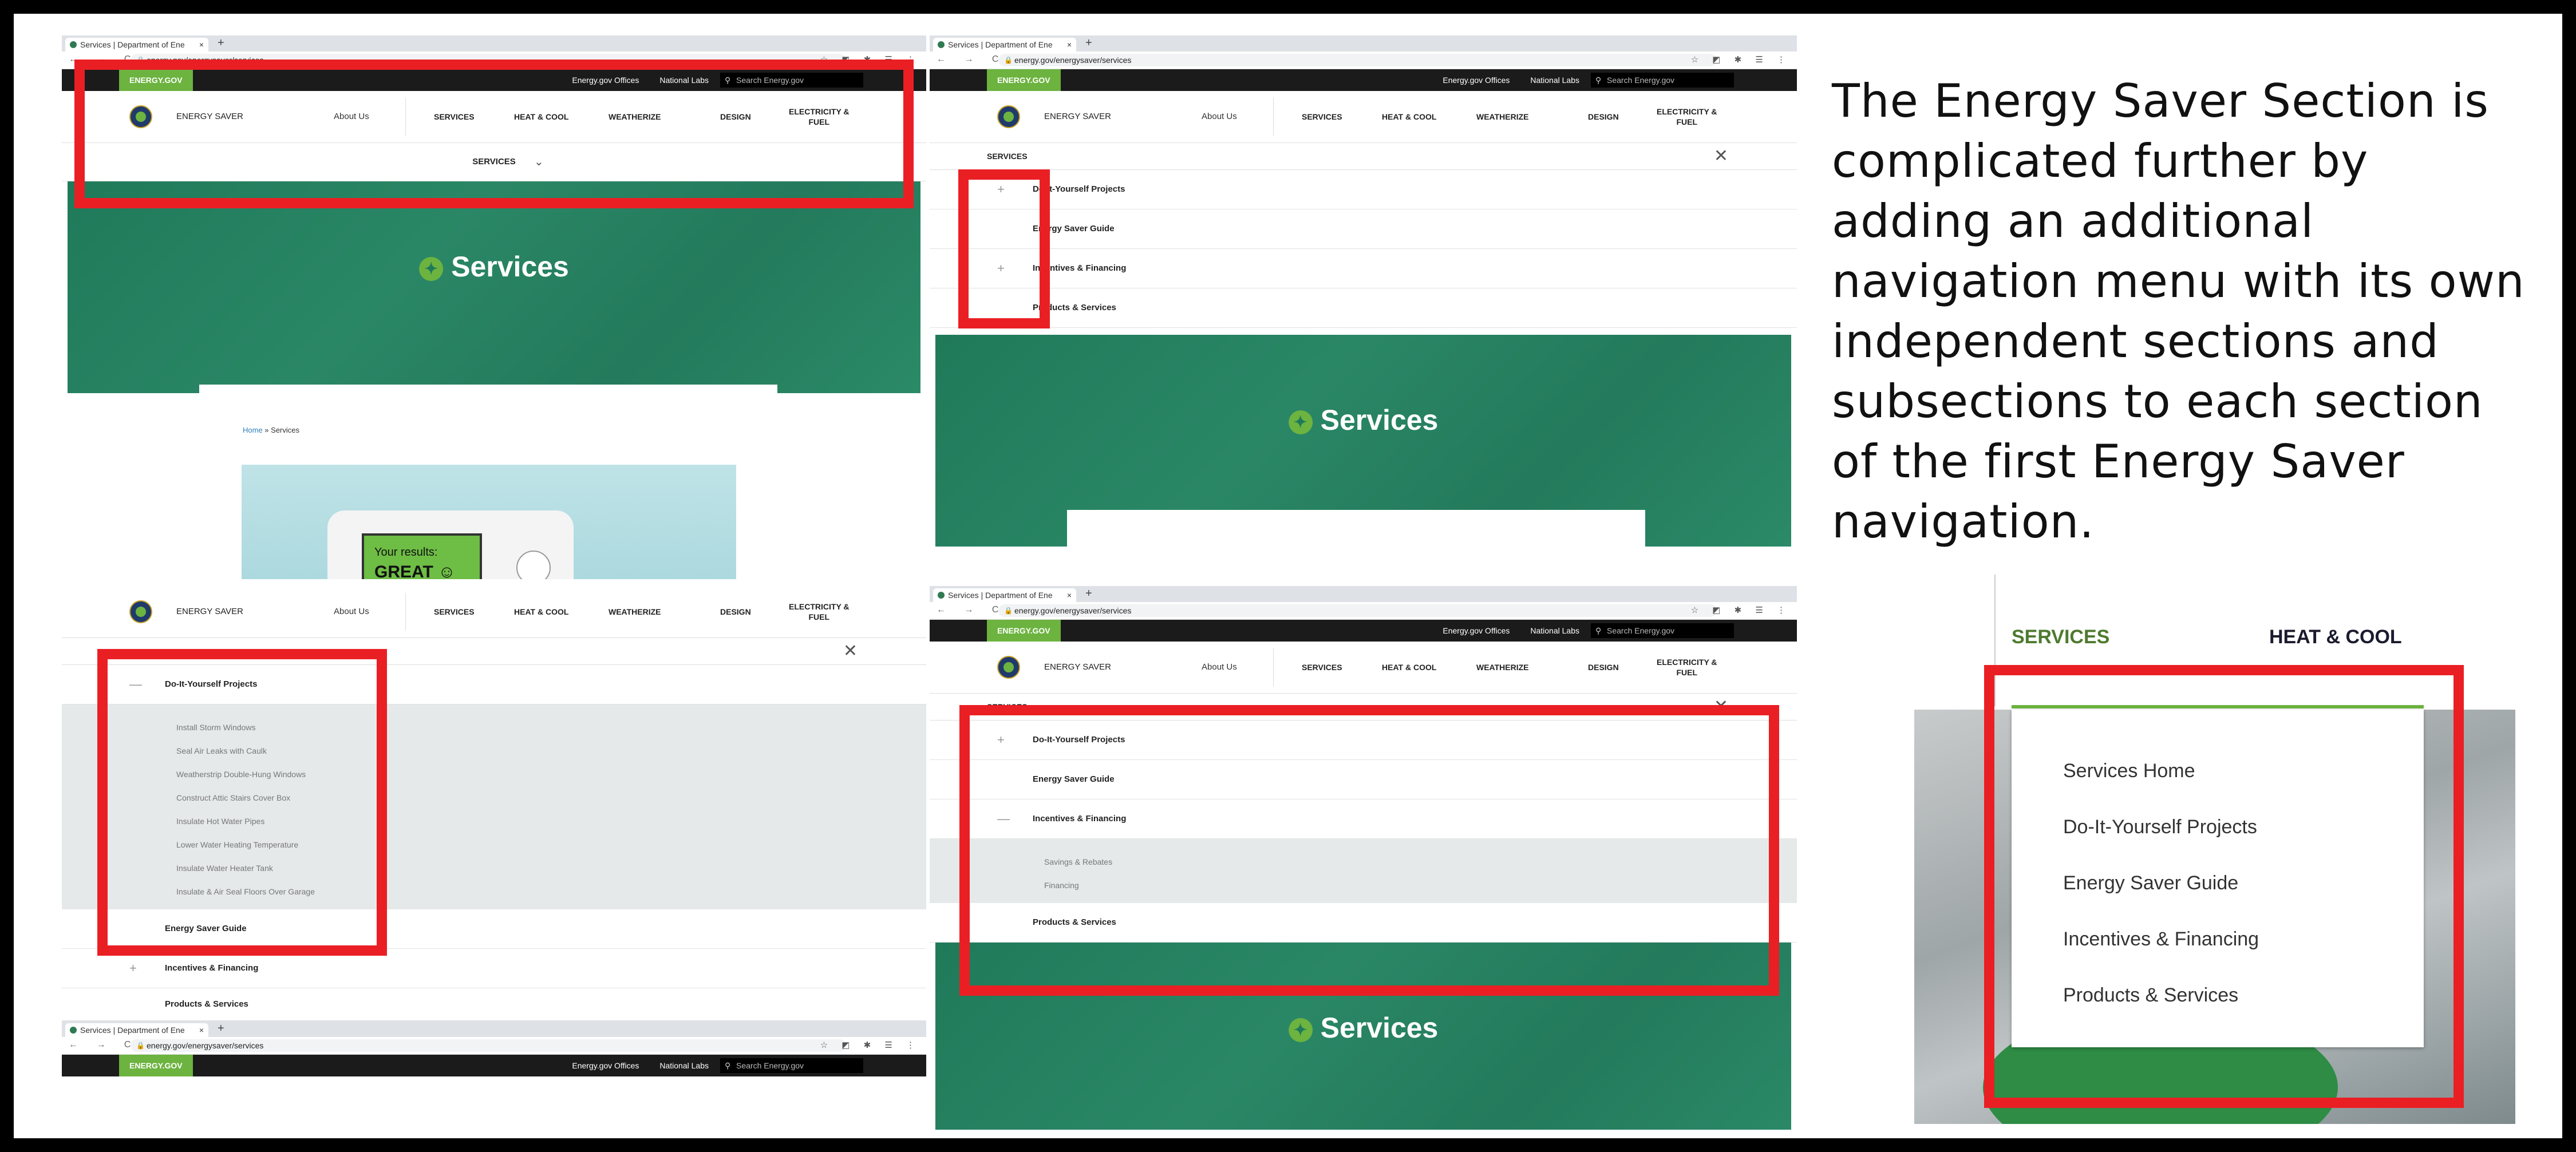  I want to click on thermostat-image: Your results: GREAT ☺☺, so click(489, 522).